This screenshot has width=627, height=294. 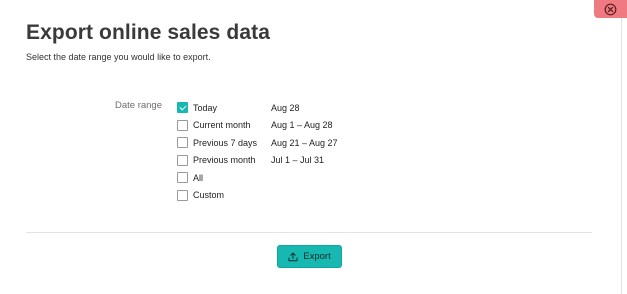 What do you see at coordinates (257, 108) in the screenshot?
I see `option-today: Today Aug 28` at bounding box center [257, 108].